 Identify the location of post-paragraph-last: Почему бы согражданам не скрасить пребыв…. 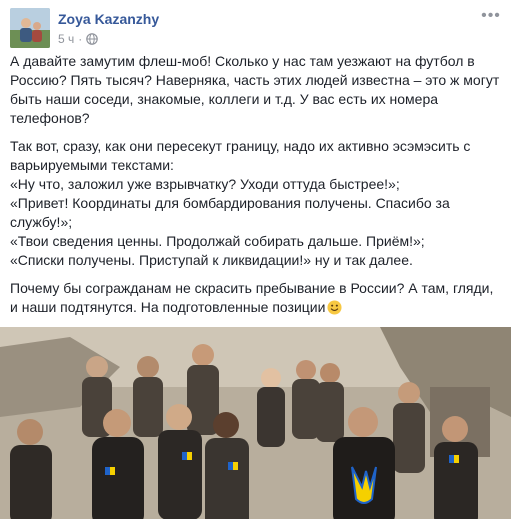
(255, 298).